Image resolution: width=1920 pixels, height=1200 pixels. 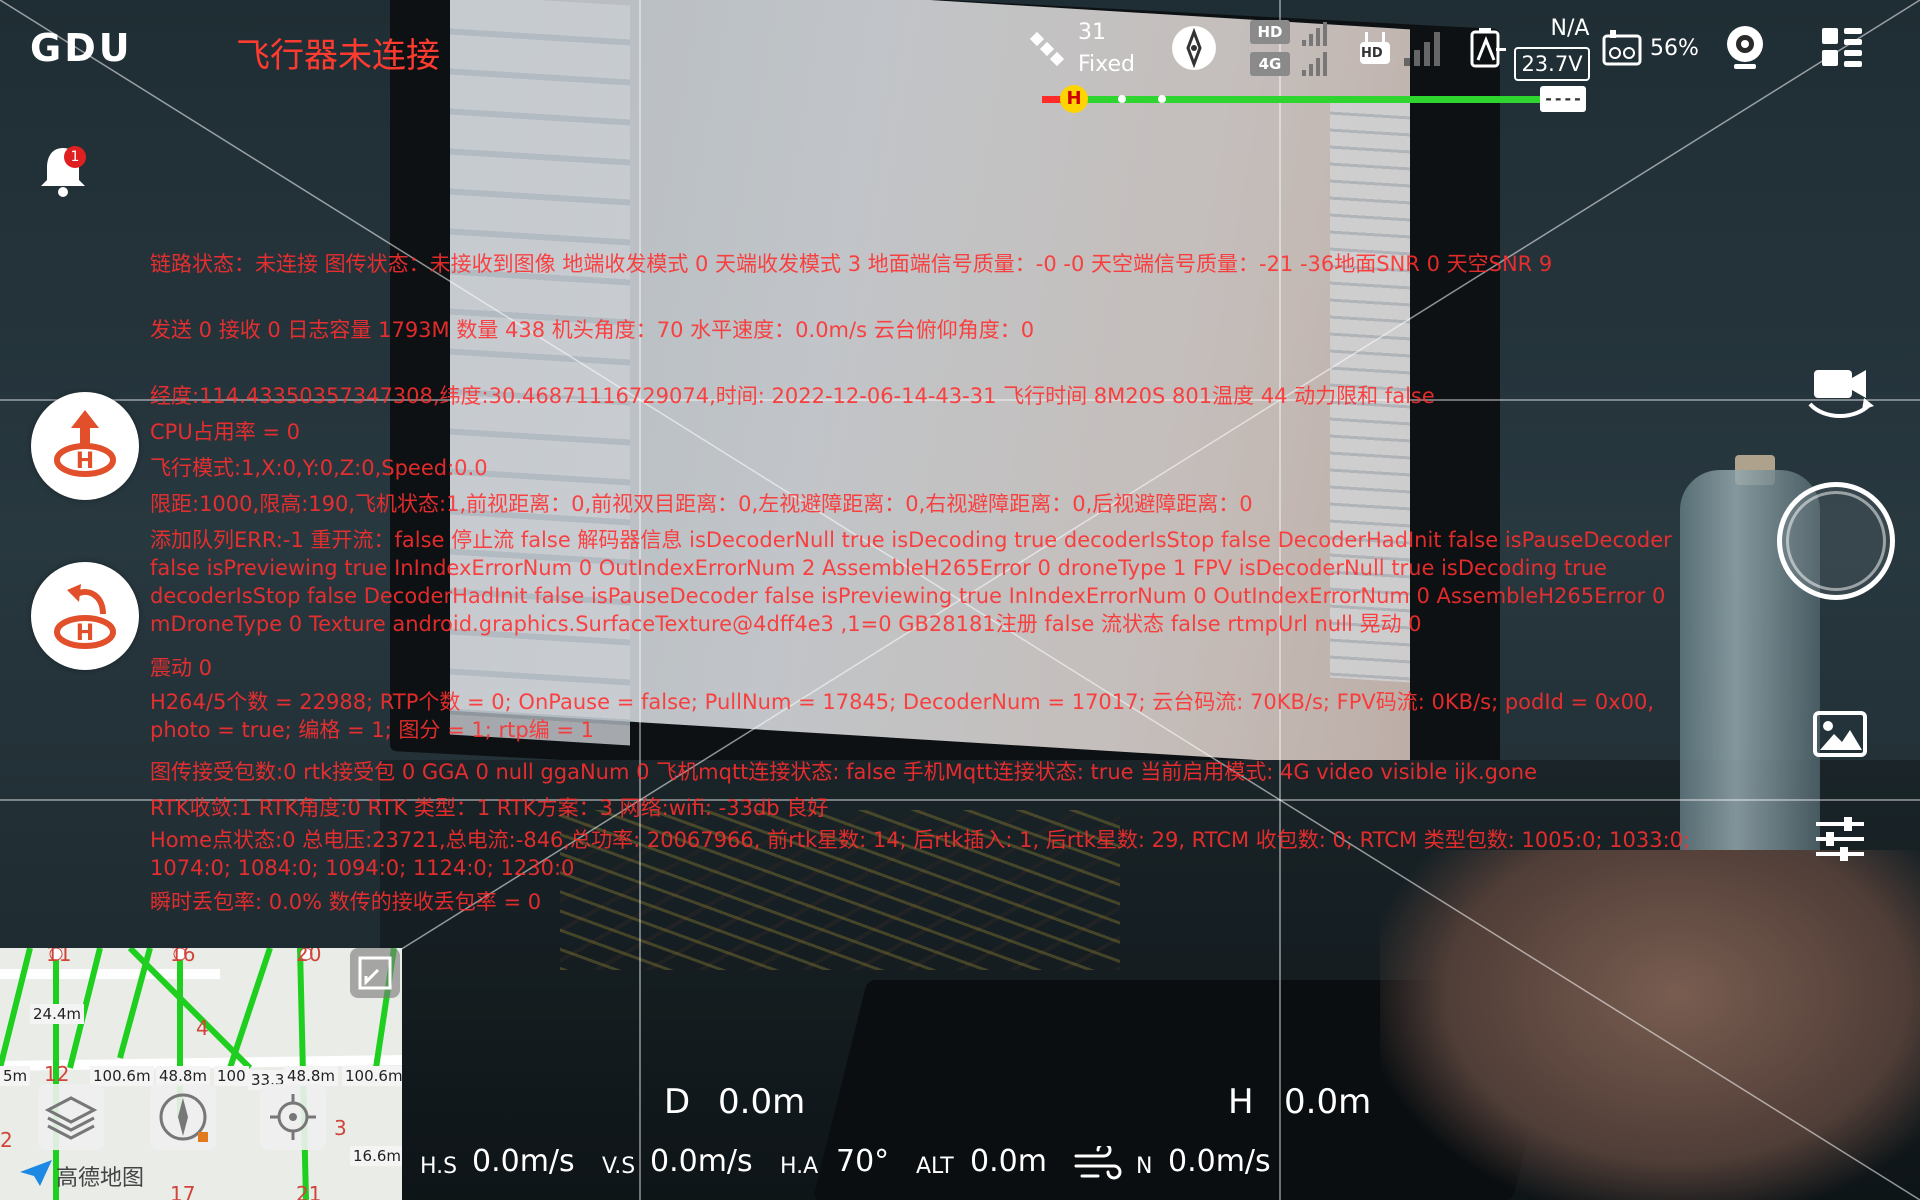 What do you see at coordinates (309, 957) in the screenshot?
I see `map-marker-number: 20` at bounding box center [309, 957].